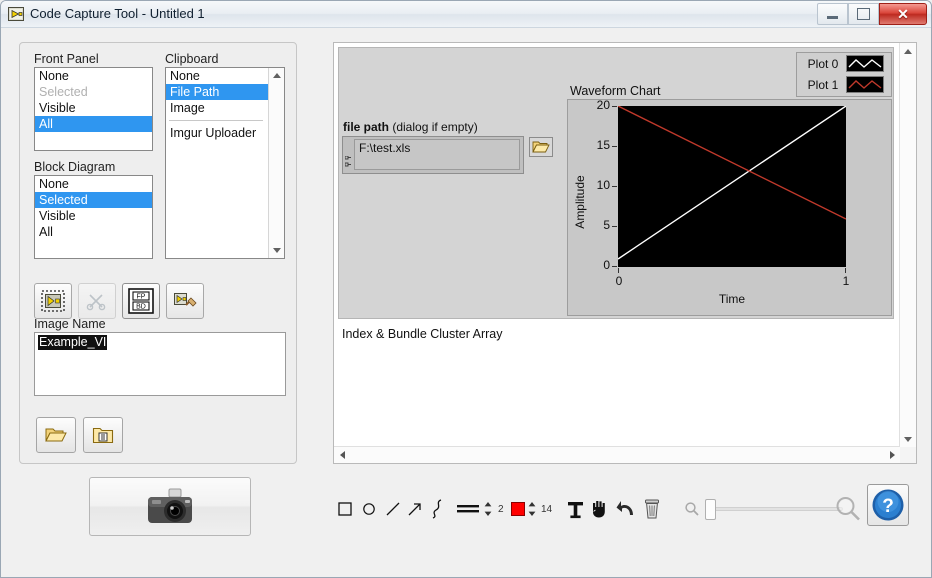  I want to click on maximize-button, so click(863, 14).